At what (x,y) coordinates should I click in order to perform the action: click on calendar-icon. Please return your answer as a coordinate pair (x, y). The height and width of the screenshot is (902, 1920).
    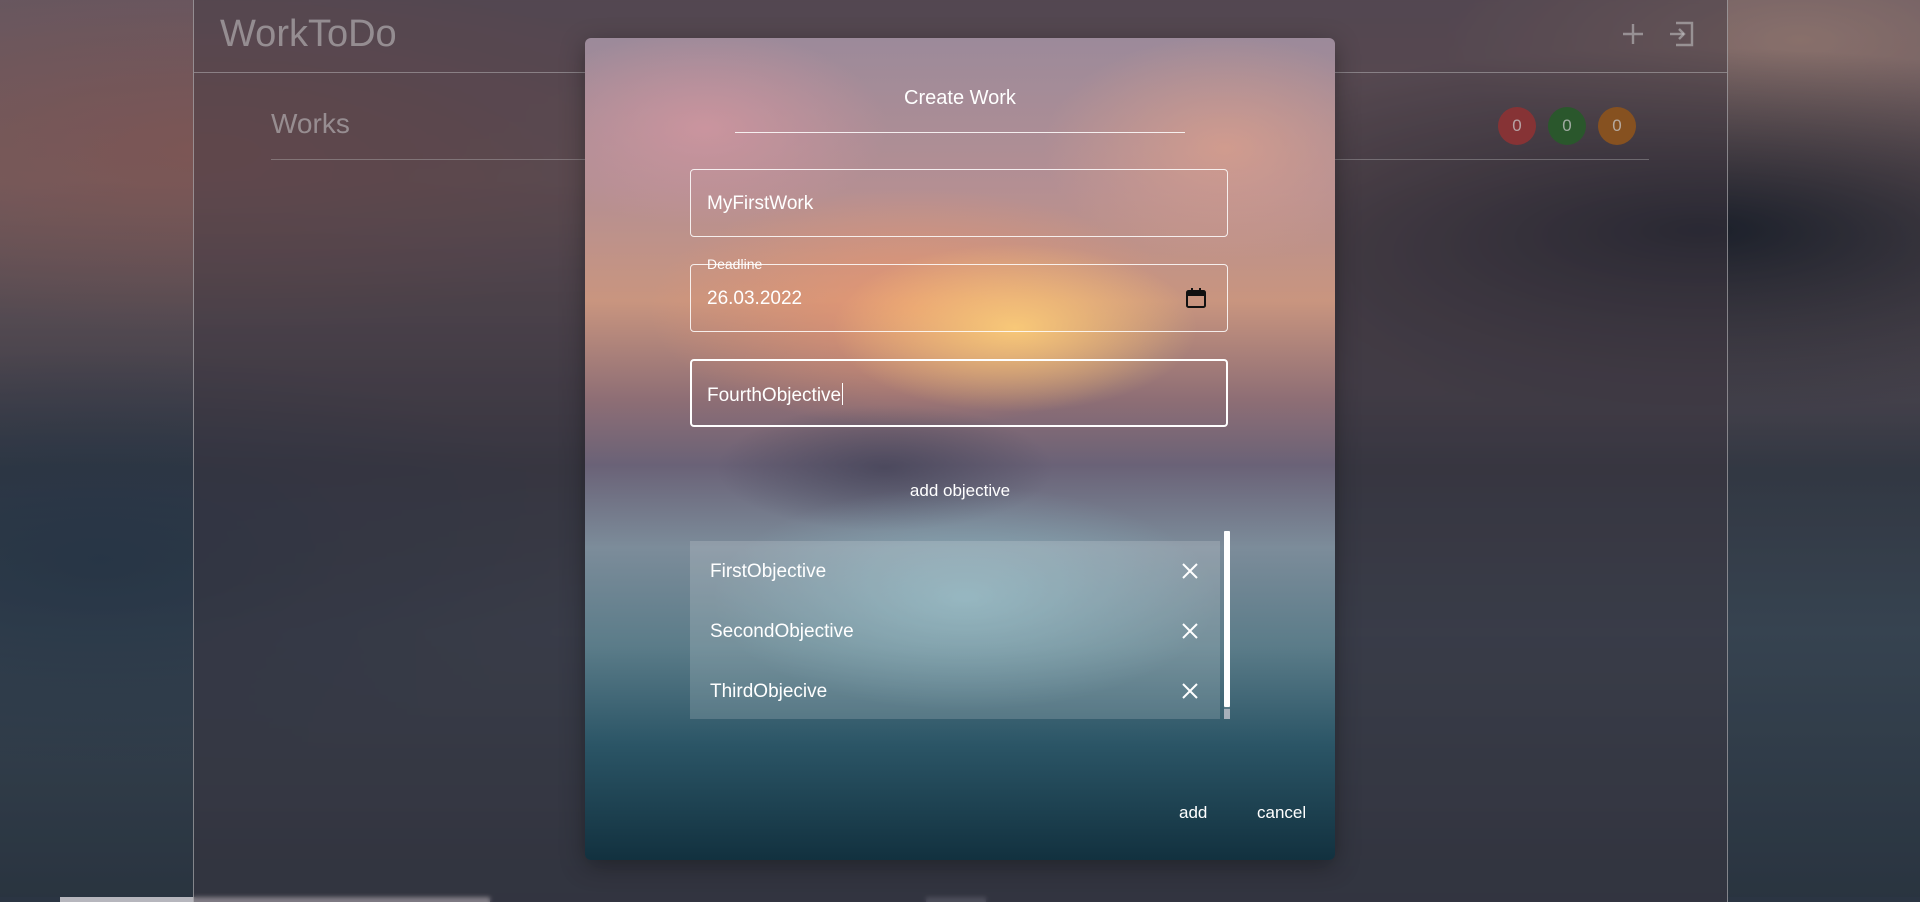
    Looking at the image, I should click on (1196, 298).